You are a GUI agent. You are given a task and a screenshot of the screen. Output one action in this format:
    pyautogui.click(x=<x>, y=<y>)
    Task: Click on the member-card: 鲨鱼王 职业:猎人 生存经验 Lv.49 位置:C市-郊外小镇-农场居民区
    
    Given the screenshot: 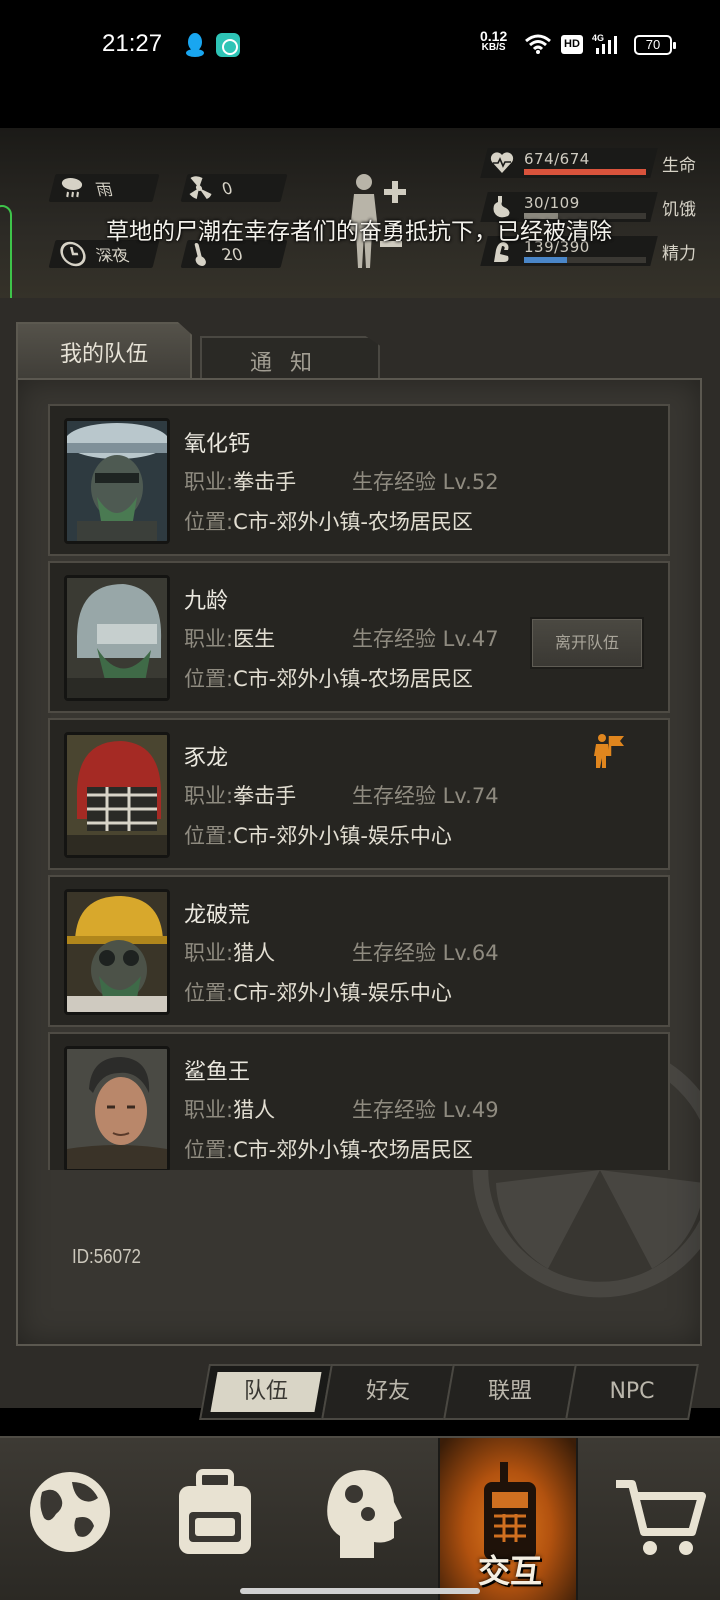 What is the action you would take?
    pyautogui.click(x=359, y=1101)
    